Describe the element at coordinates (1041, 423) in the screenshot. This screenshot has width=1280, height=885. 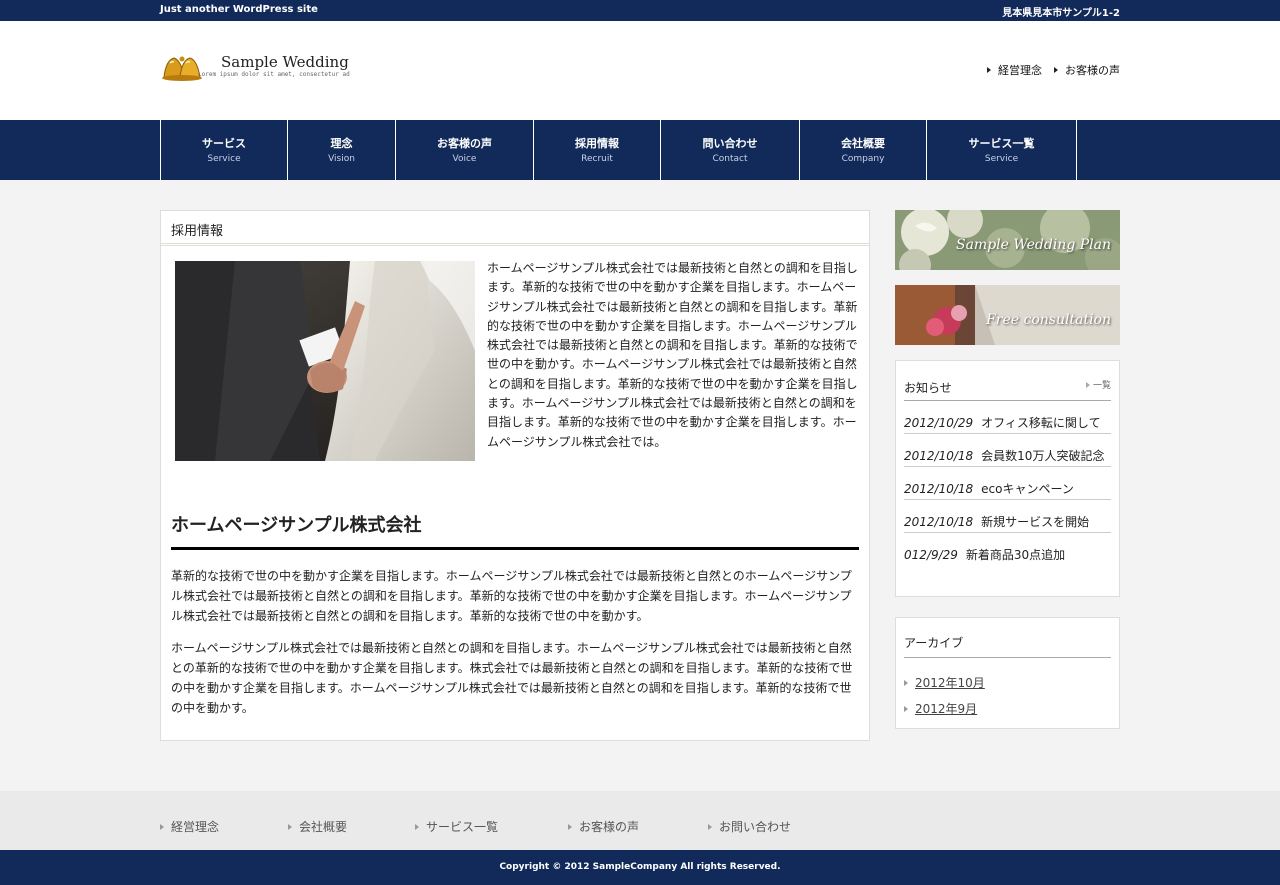
I see `news-text: オフィス移転に関して` at that location.